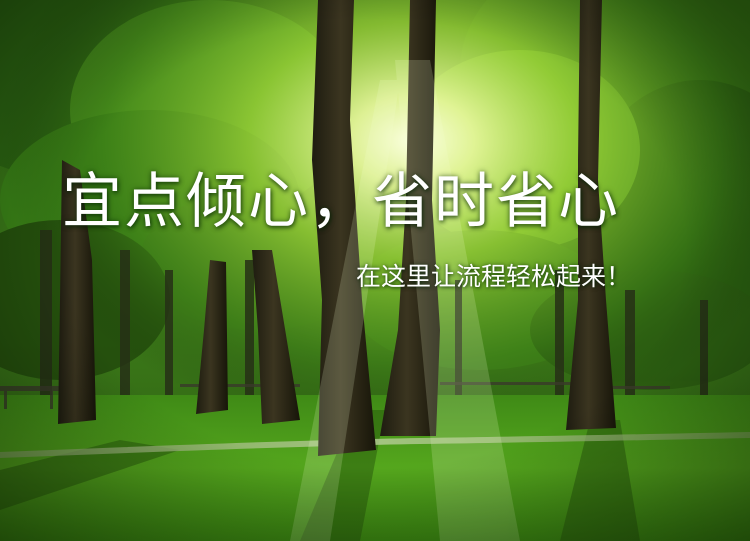  Describe the element at coordinates (494, 276) in the screenshot. I see `banner-subline: 在这里让流程轻松起来！` at that location.